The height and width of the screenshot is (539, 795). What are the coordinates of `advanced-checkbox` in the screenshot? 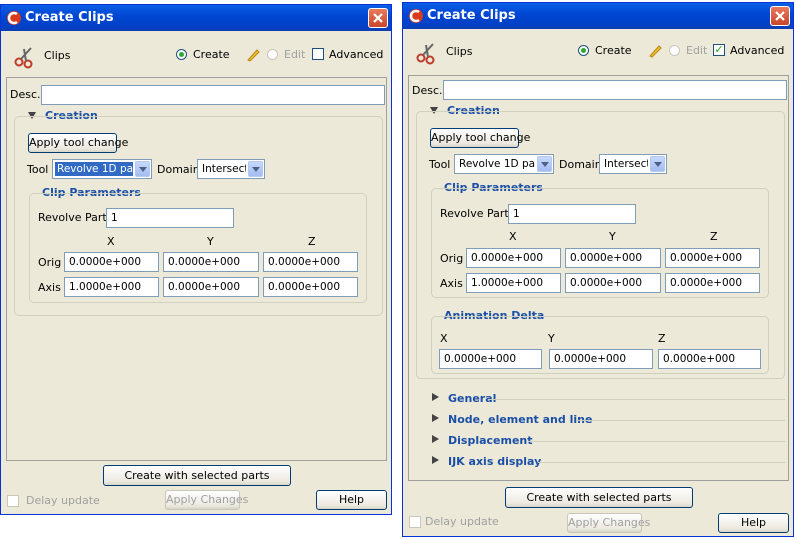 It's located at (318, 54).